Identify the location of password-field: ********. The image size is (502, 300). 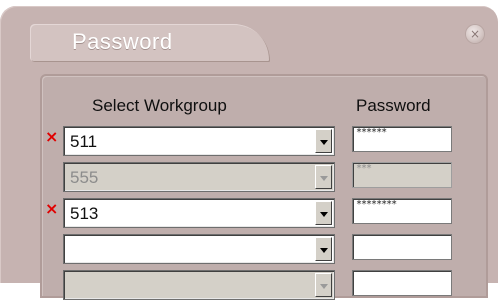
(402, 211).